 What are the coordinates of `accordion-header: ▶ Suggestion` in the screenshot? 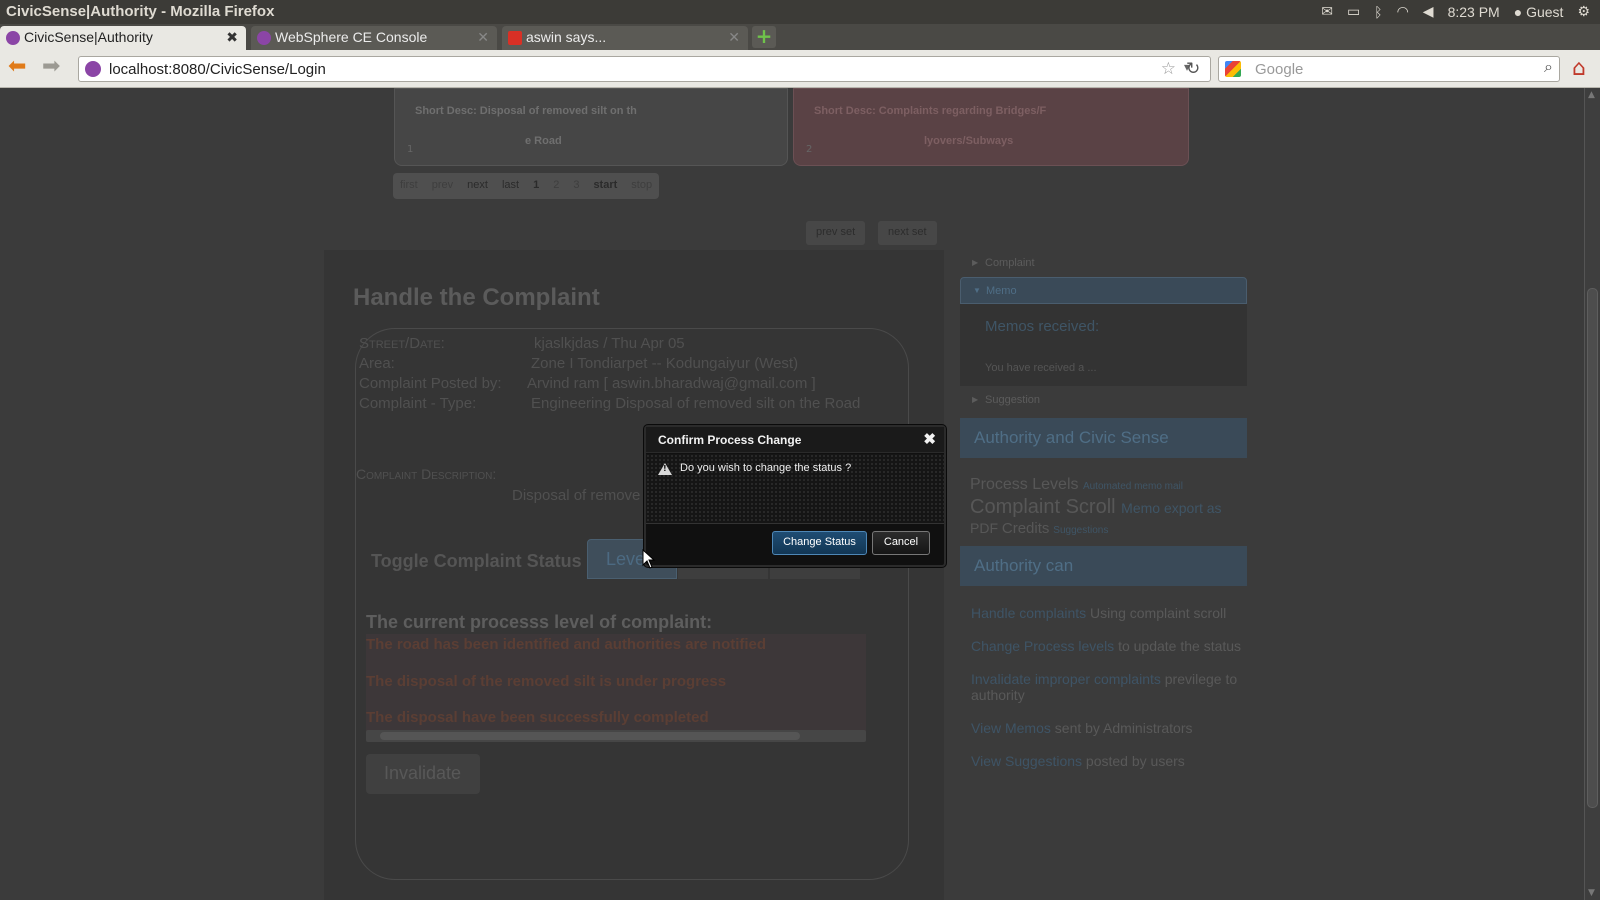 It's located at (1103, 400).